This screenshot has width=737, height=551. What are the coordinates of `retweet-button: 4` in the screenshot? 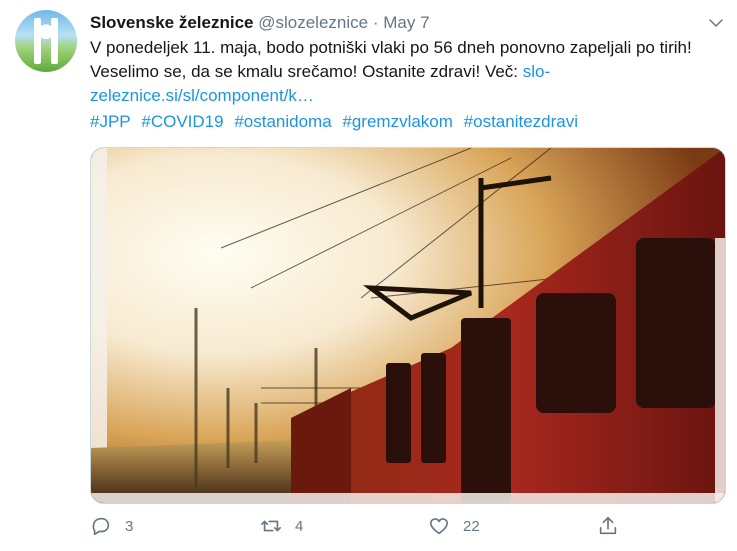 It's located at (281, 526).